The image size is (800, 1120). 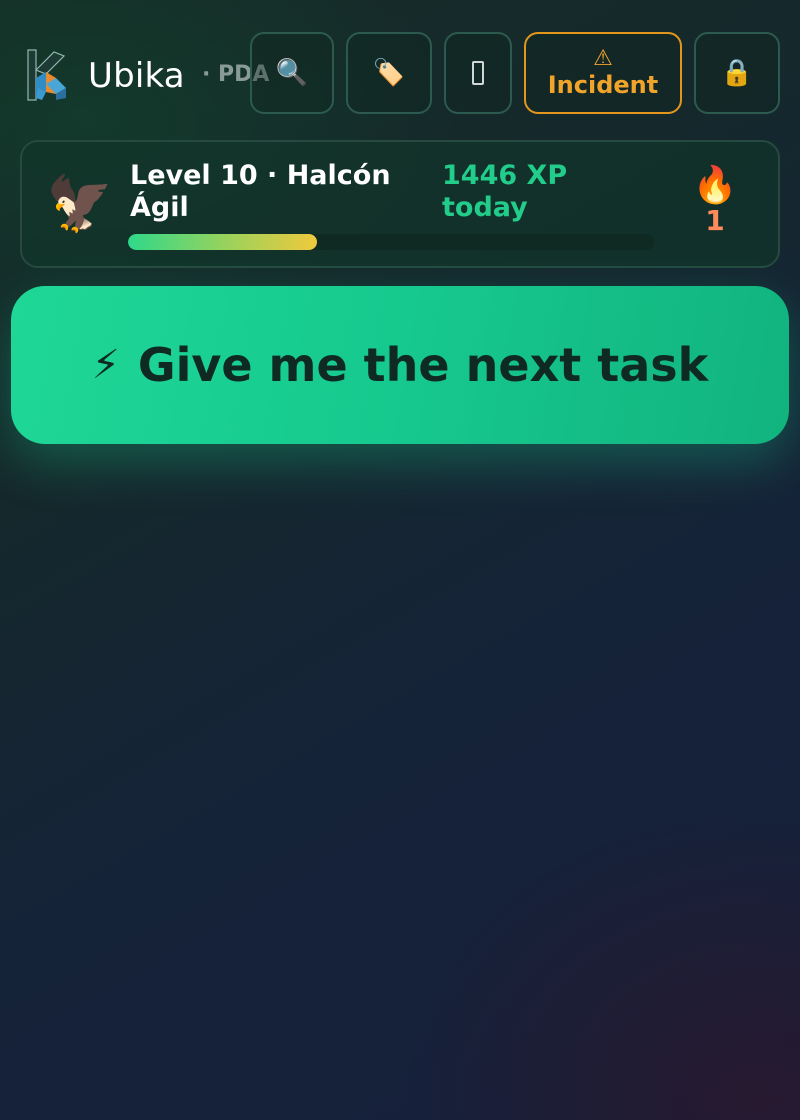 What do you see at coordinates (715, 185) in the screenshot?
I see `fire-icon: 🔥` at bounding box center [715, 185].